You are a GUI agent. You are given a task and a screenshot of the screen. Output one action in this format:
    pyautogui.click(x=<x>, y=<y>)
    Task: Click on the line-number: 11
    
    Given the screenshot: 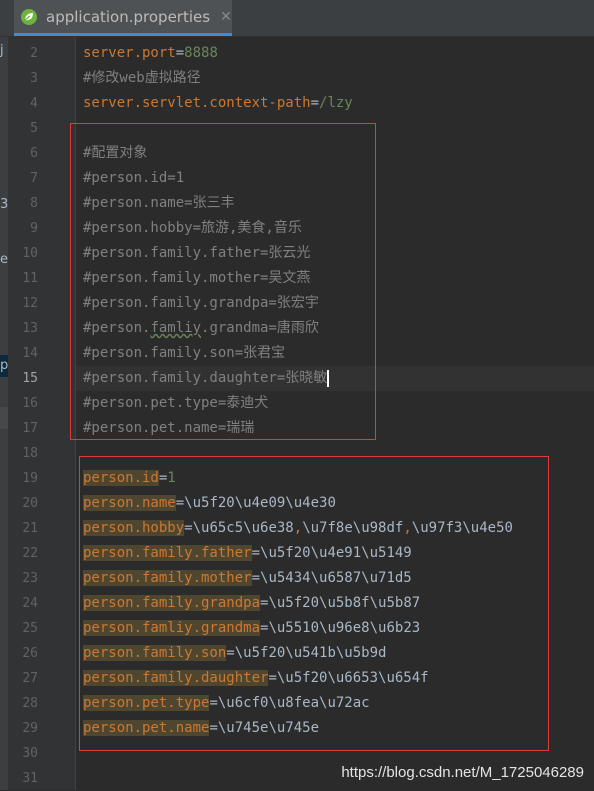 What is the action you would take?
    pyautogui.click(x=30, y=278)
    